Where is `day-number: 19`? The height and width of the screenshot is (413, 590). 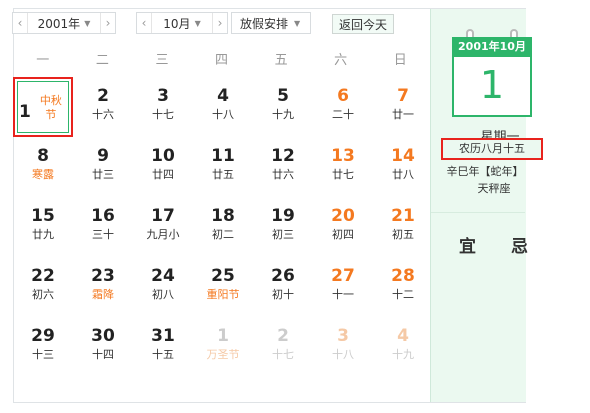
day-number: 19 is located at coordinates (283, 216).